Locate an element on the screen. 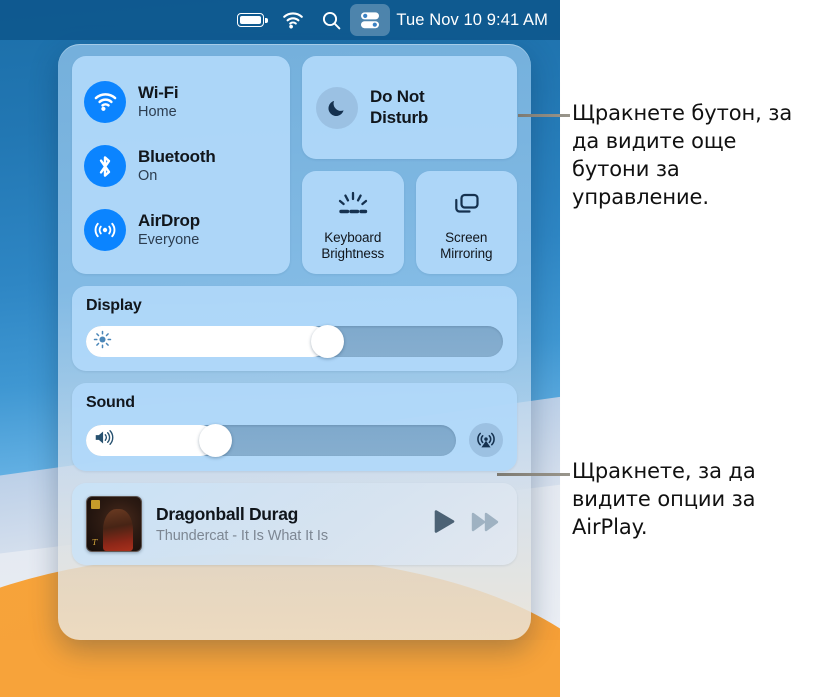 The width and height of the screenshot is (817, 697). quick-buttons-row: Keyboard Brightness Screen Mirroring is located at coordinates (409, 222).